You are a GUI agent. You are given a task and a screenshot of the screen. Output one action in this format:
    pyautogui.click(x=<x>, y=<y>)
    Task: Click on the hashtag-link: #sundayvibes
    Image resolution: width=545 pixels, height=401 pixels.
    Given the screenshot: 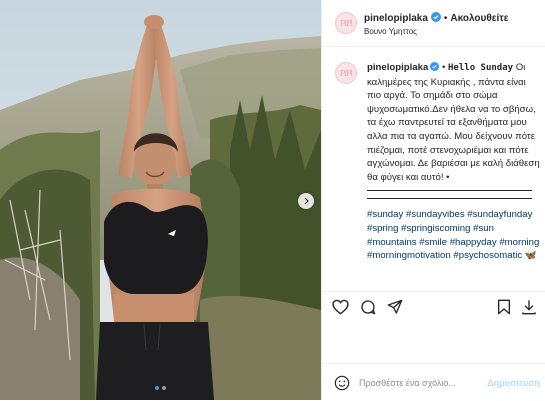 What is the action you would take?
    pyautogui.click(x=435, y=214)
    